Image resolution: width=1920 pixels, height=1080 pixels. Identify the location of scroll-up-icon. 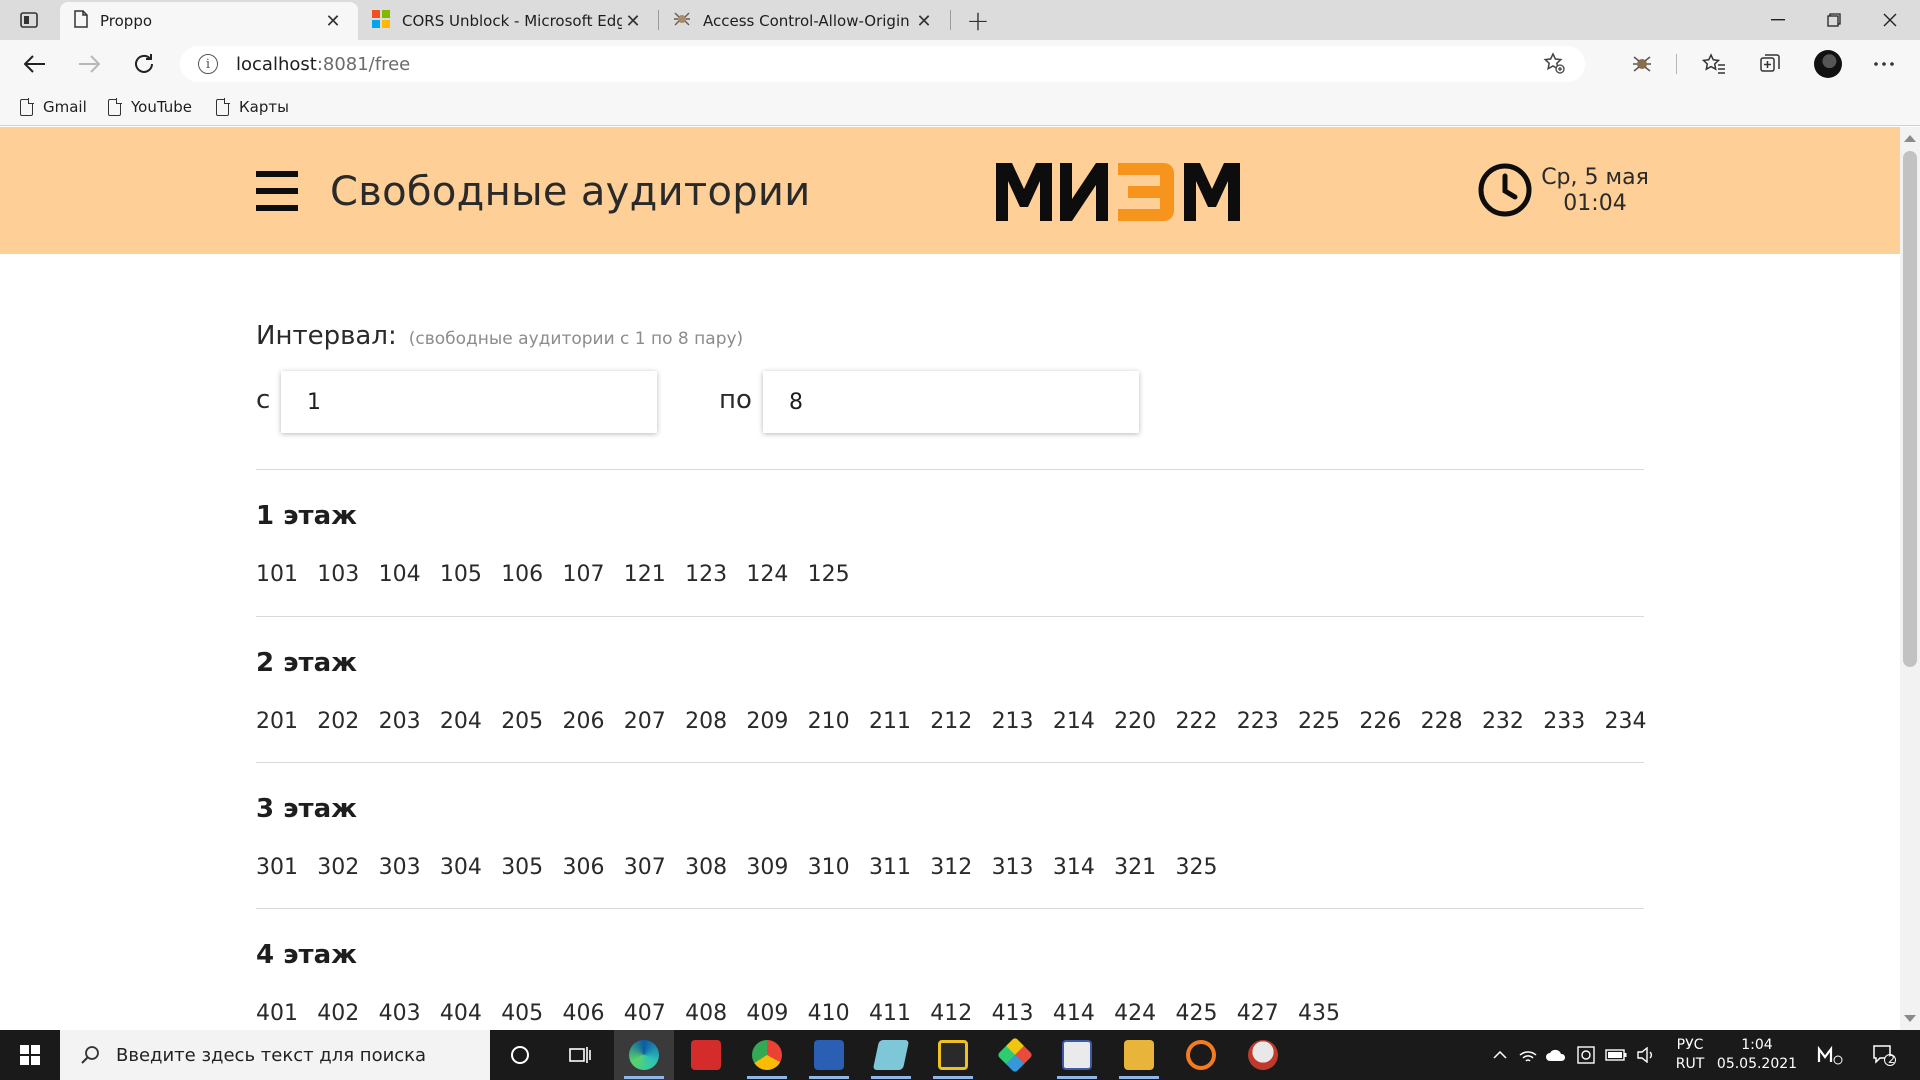
(1910, 138).